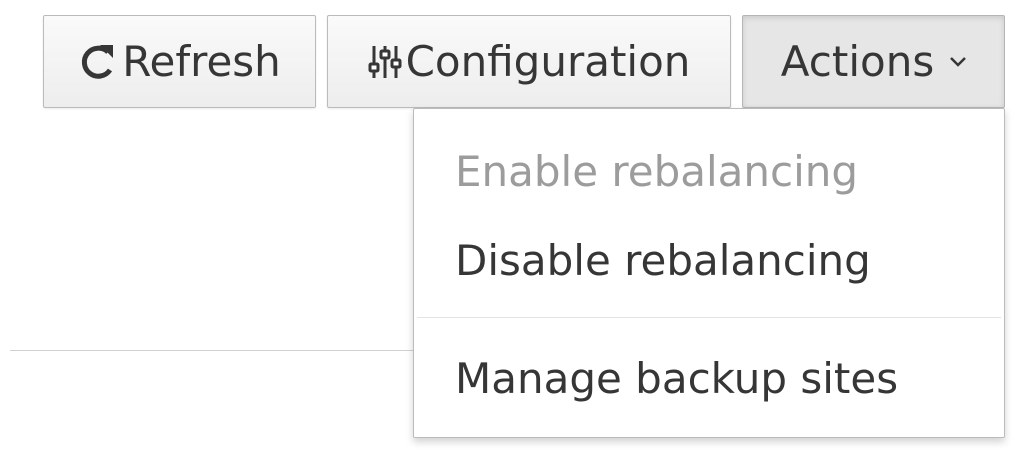 This screenshot has width=1017, height=459. What do you see at coordinates (548, 61) in the screenshot?
I see `configuration-label: Configuration` at bounding box center [548, 61].